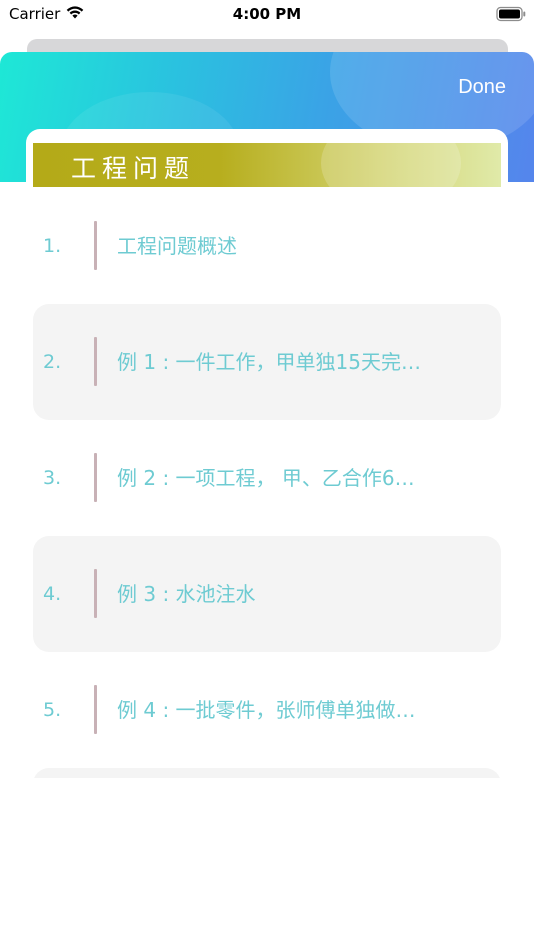  I want to click on section-title-banner: 工程问题, so click(267, 165).